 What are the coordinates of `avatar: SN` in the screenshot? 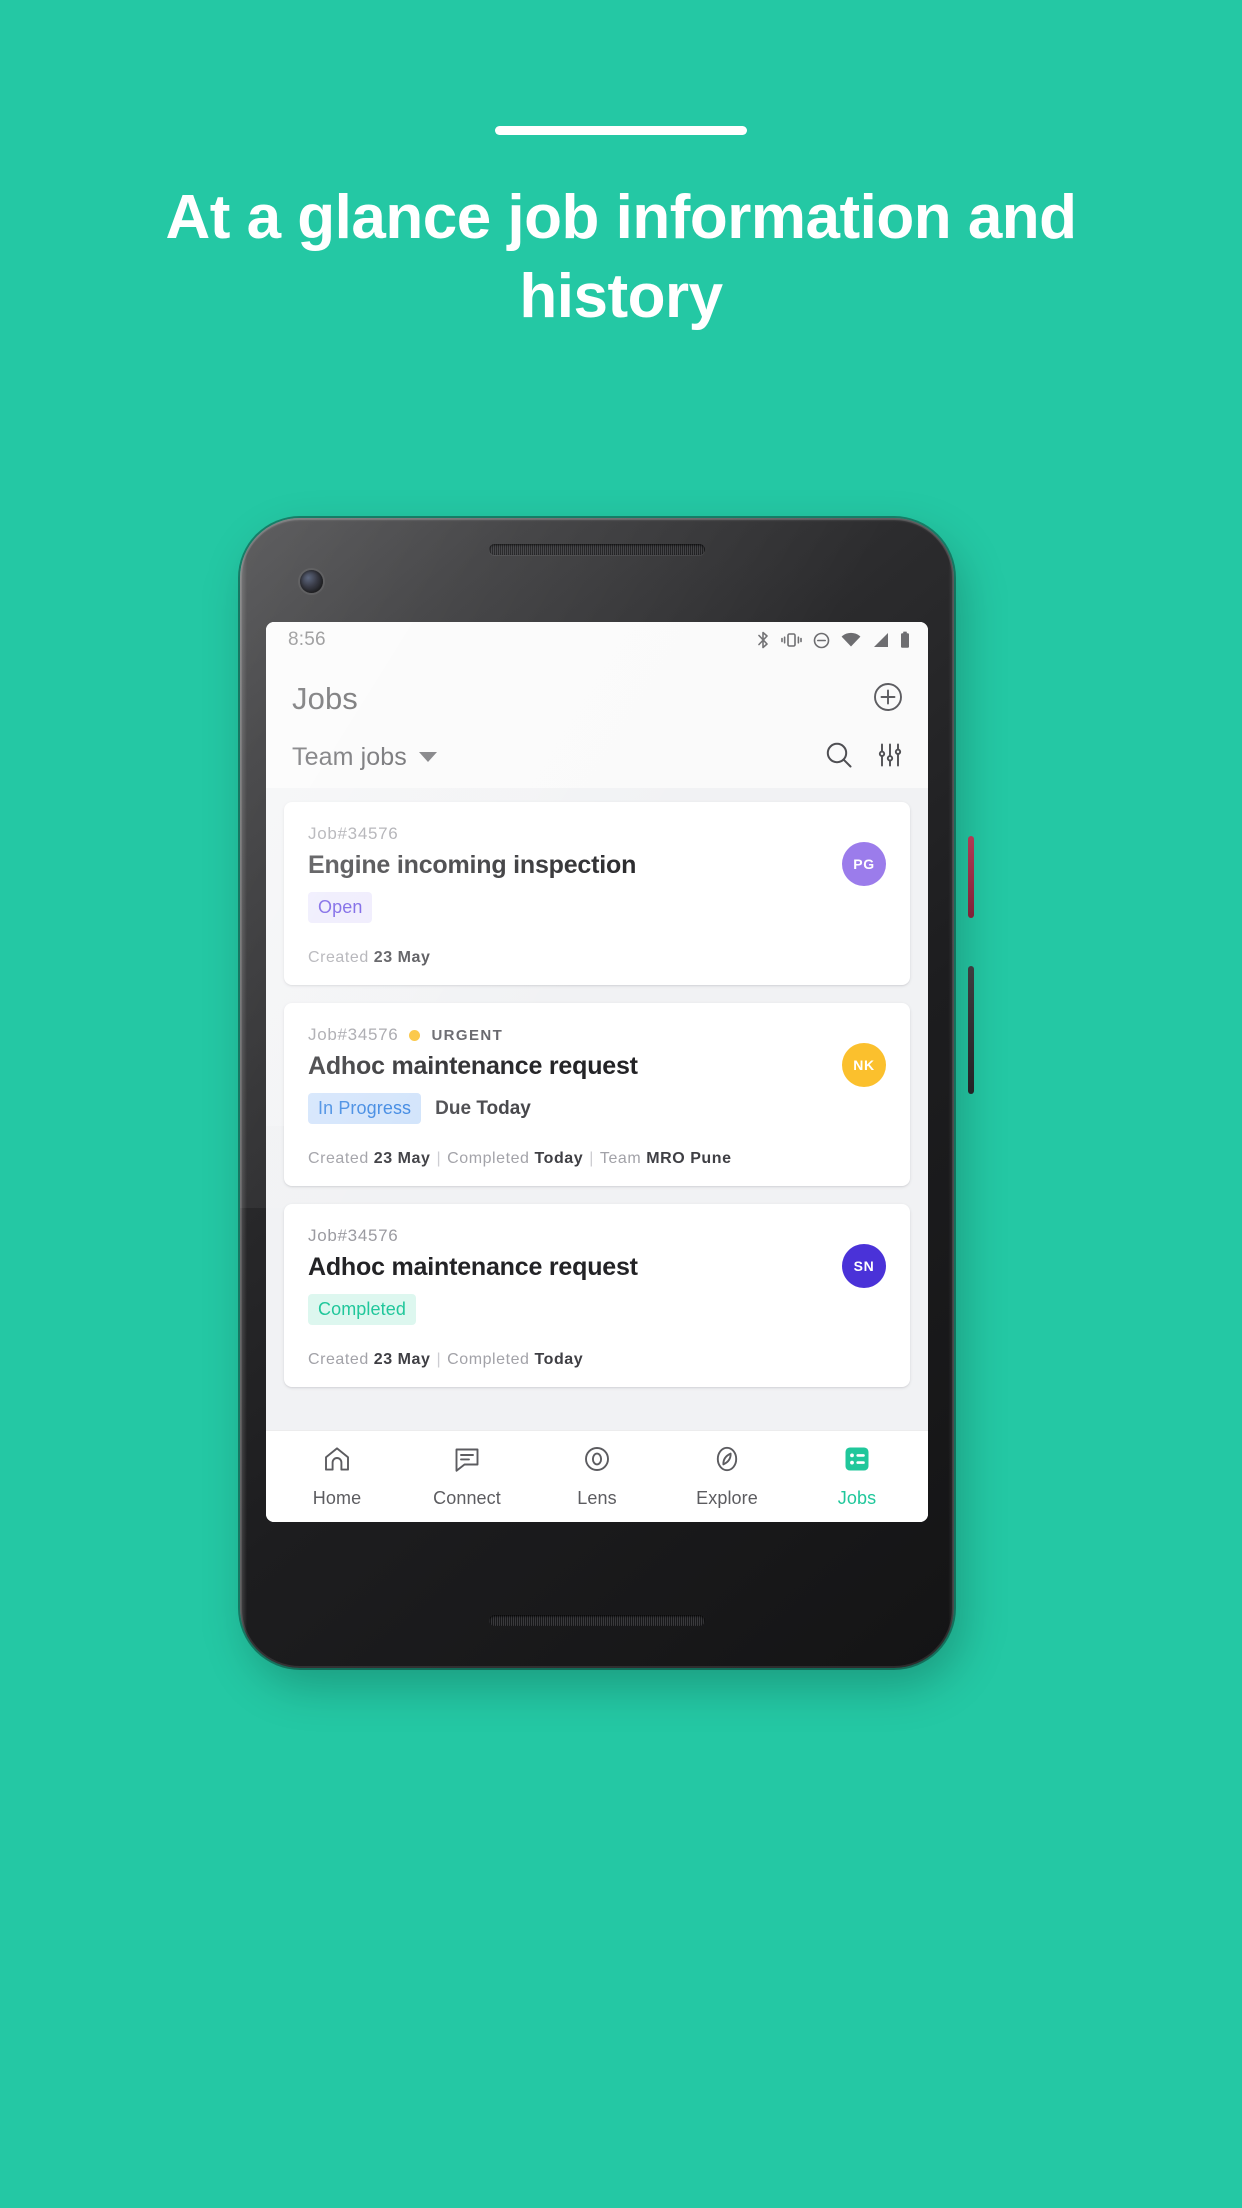 It's located at (864, 1266).